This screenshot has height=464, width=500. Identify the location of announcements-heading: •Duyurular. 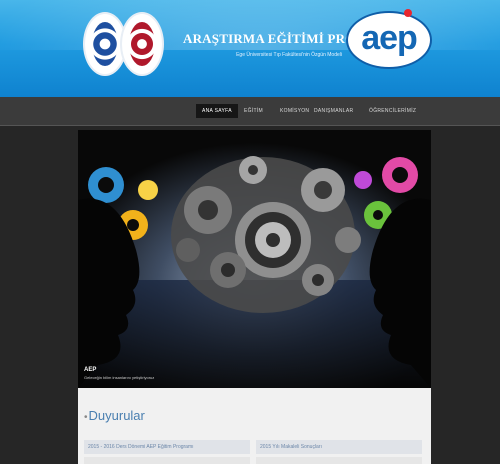
(114, 415).